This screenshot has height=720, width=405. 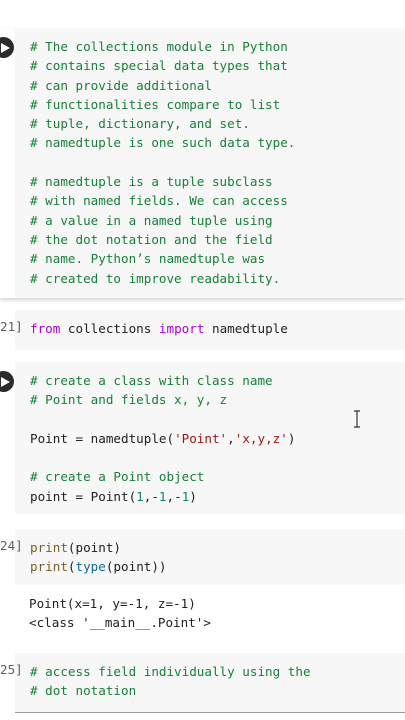 I want to click on comment-line: # functionalities compare to list, so click(x=155, y=104).